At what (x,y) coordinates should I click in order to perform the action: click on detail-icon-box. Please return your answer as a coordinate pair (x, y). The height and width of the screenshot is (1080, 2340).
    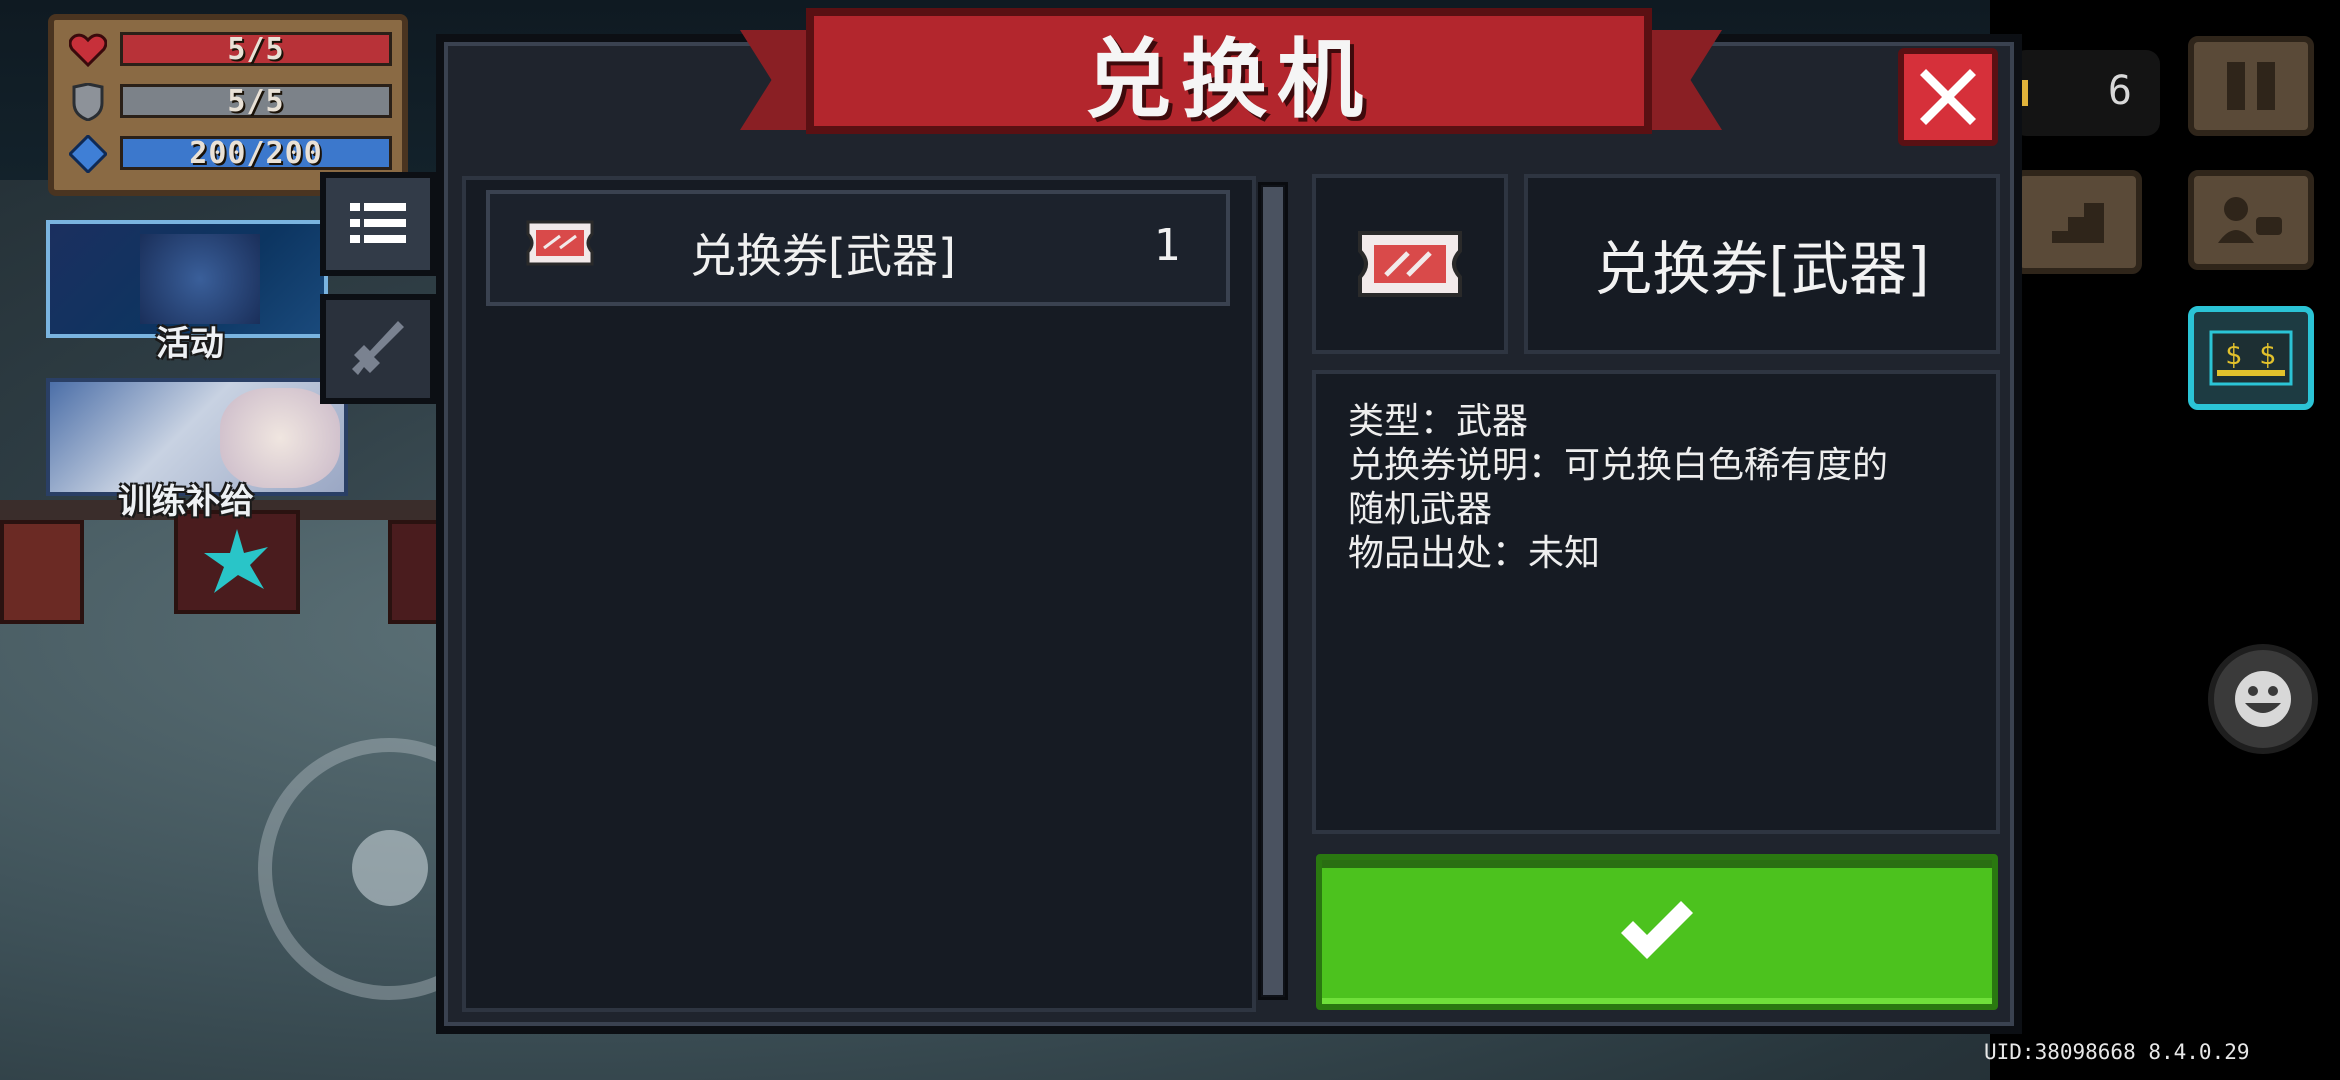
    Looking at the image, I should click on (1410, 264).